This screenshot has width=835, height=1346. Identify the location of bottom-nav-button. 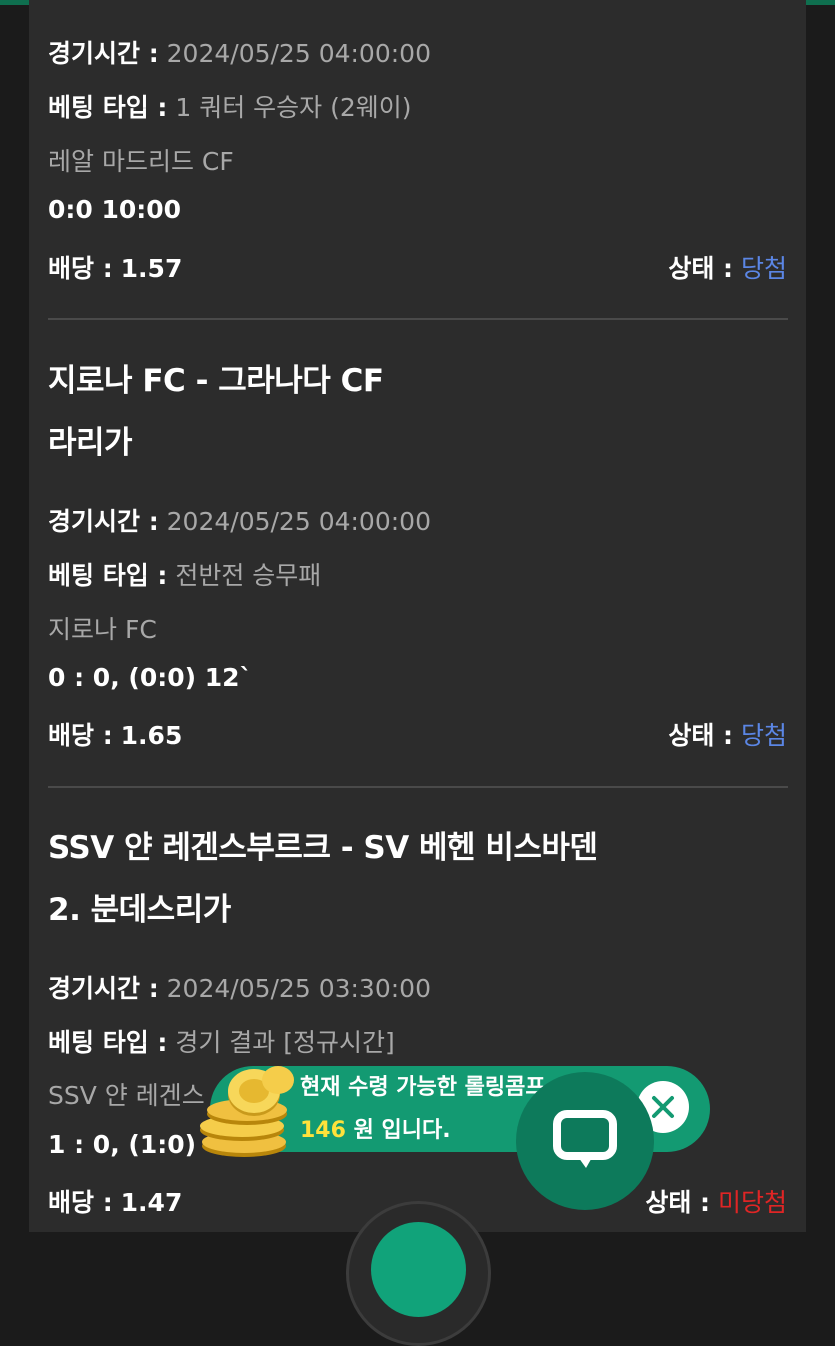
(418, 1273).